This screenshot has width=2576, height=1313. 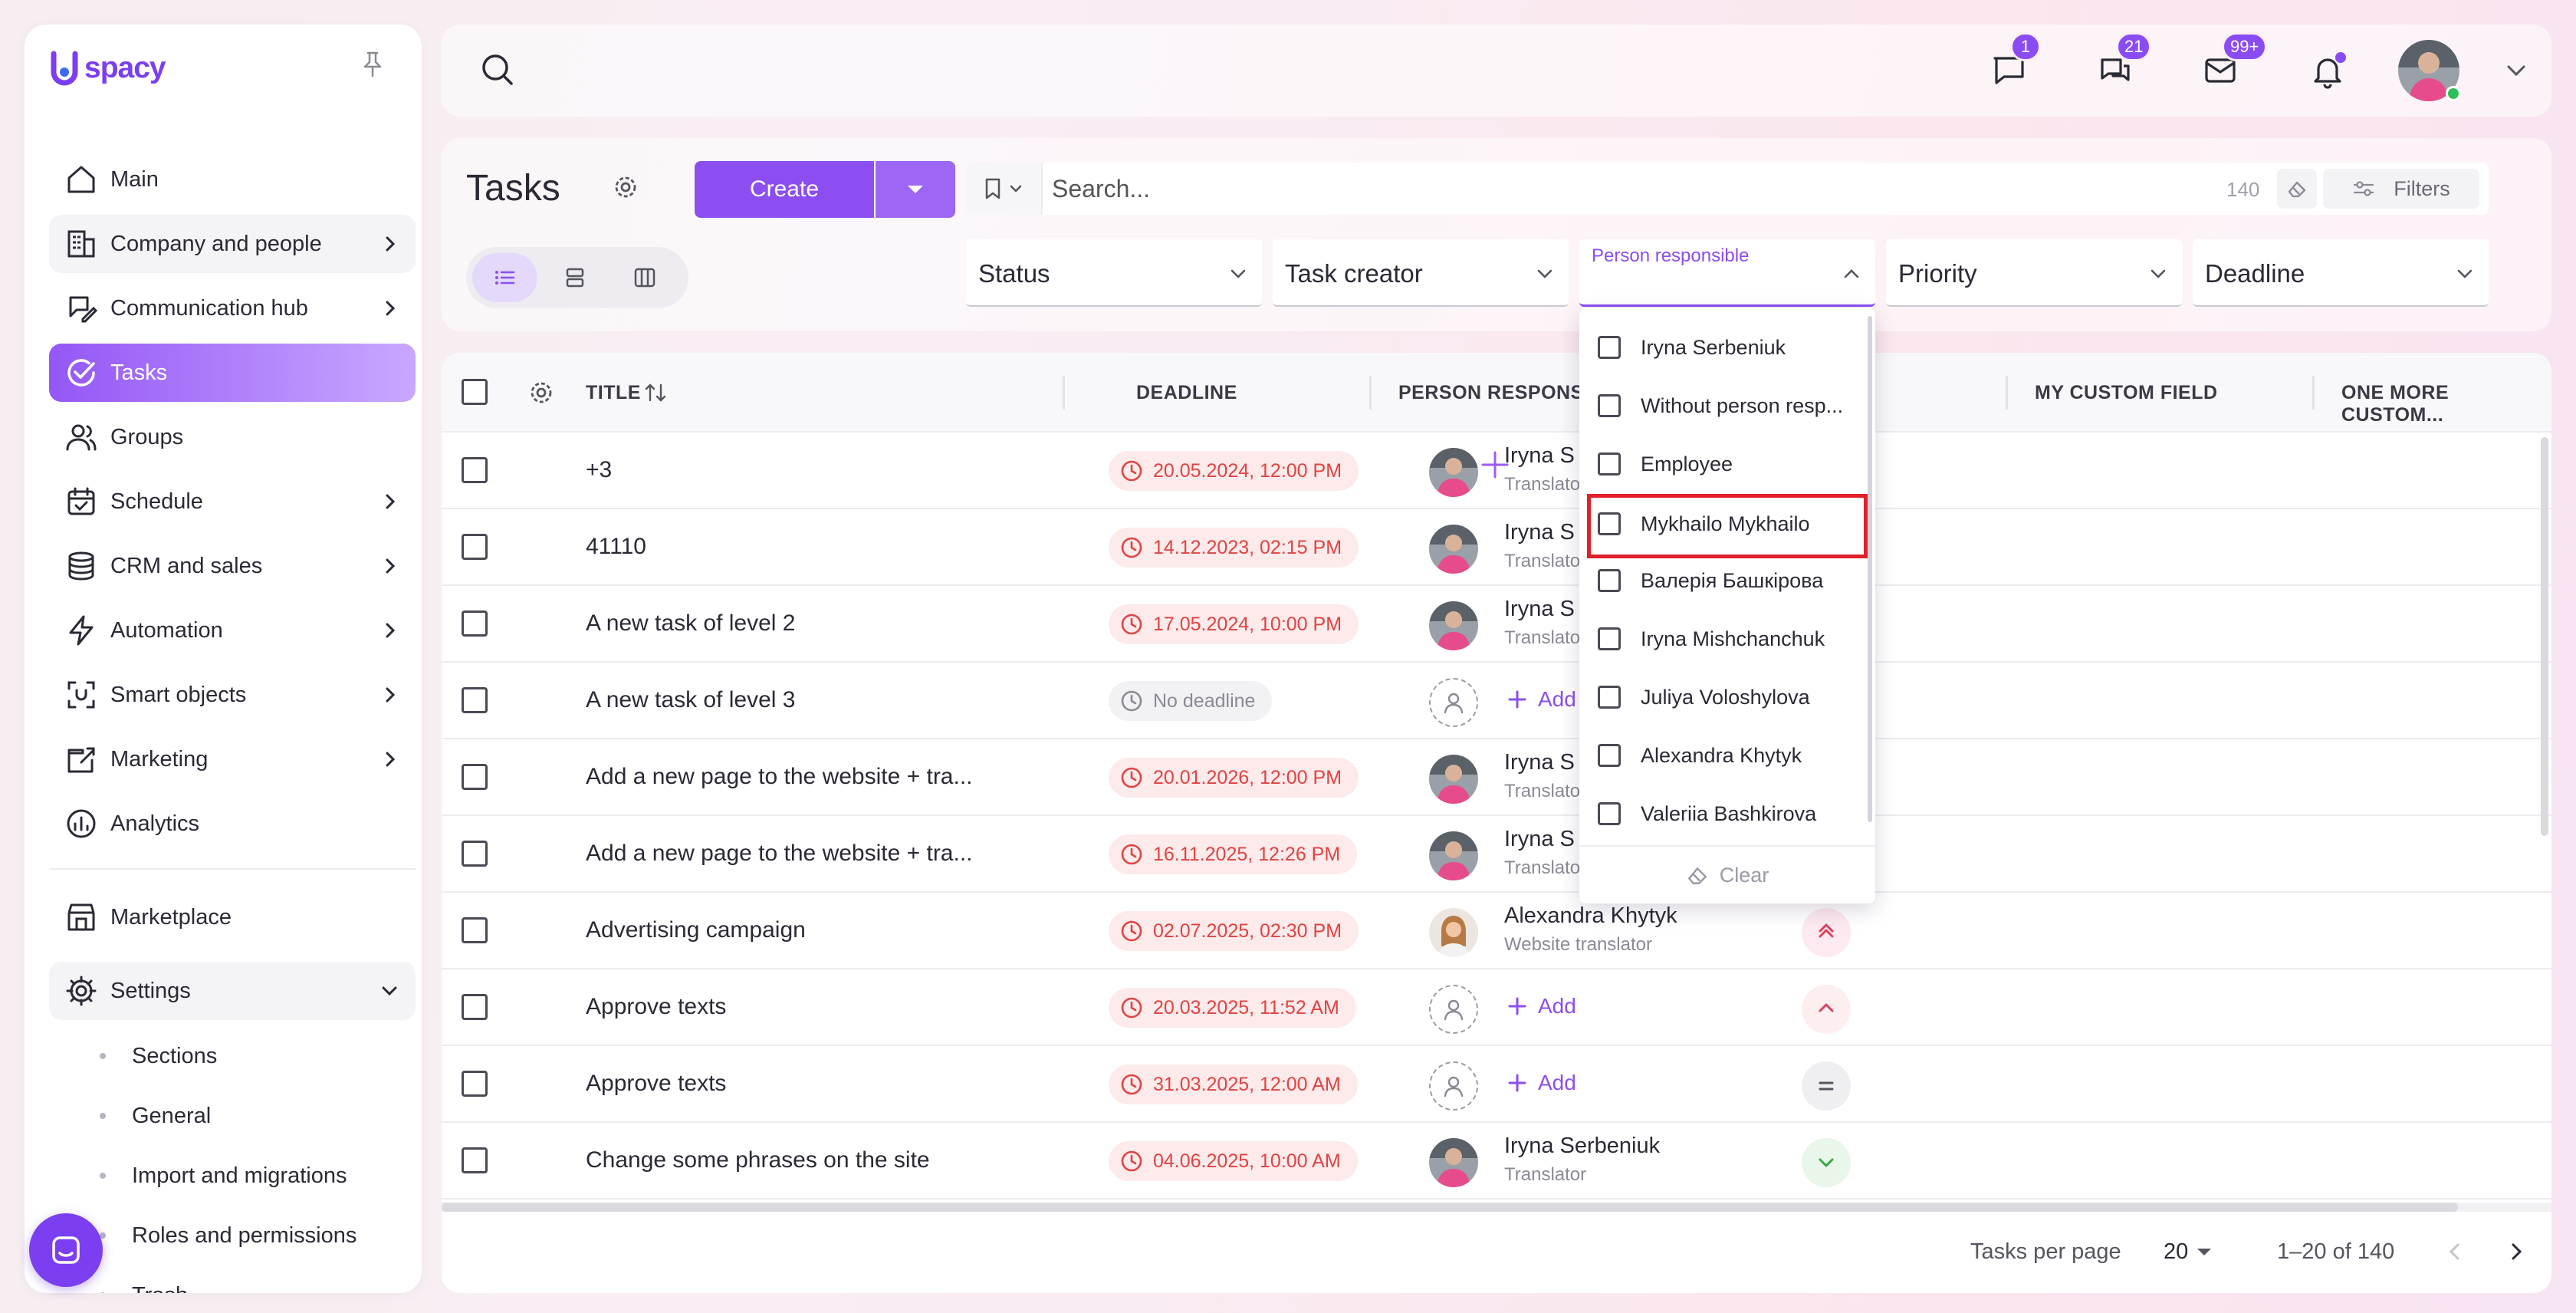 What do you see at coordinates (1727, 348) in the screenshot?
I see `dropdown-option: Iryna Serbeniuk` at bounding box center [1727, 348].